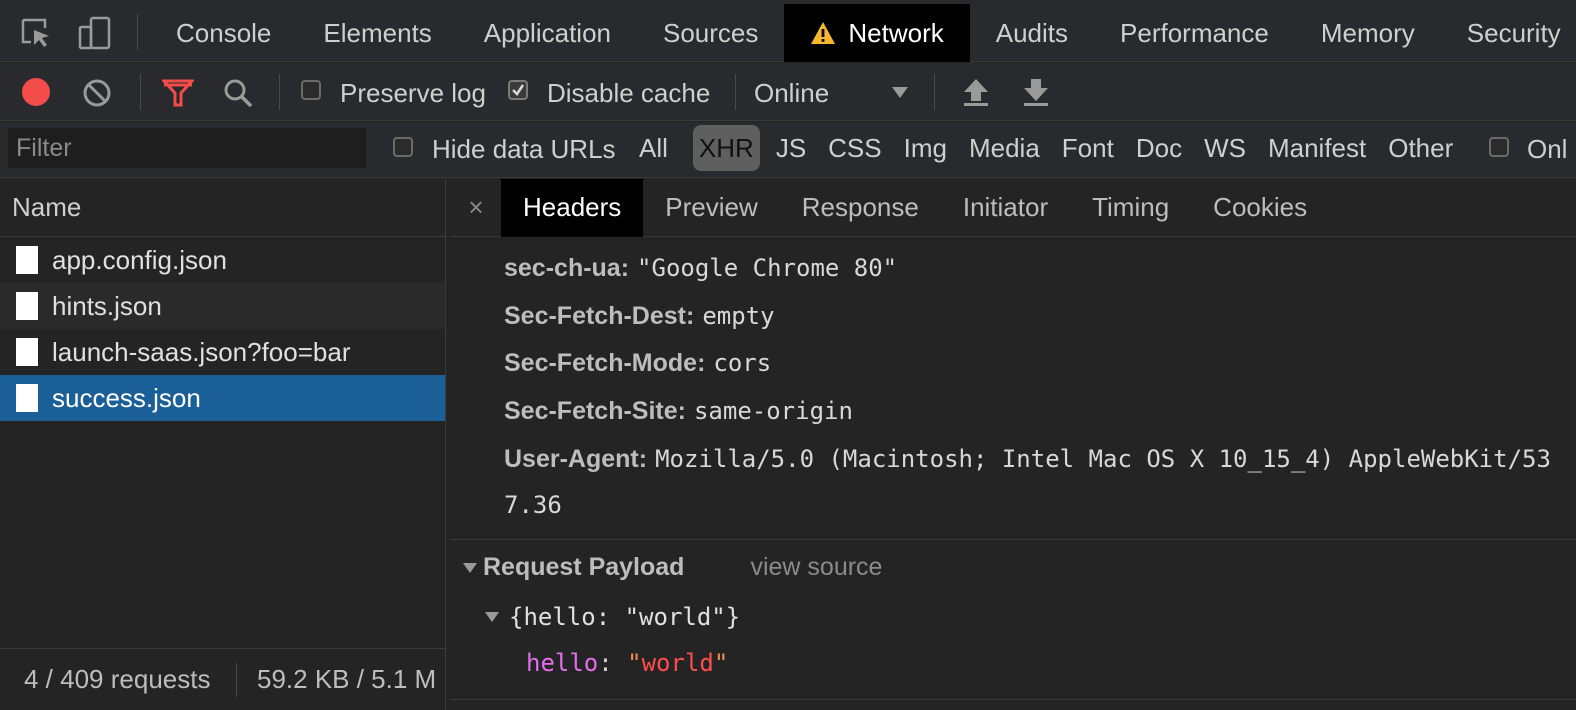 The height and width of the screenshot is (710, 1576). I want to click on type-filter-font: Font, so click(1088, 148).